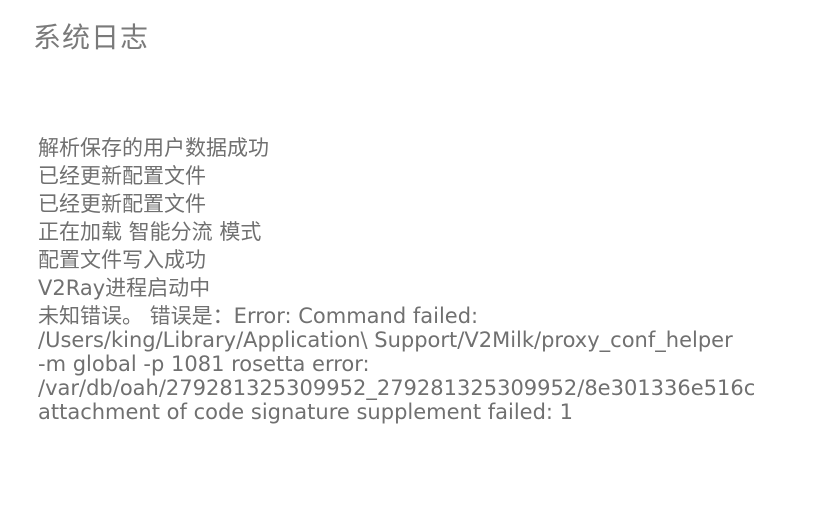 This screenshot has width=840, height=522. I want to click on log-line: 解析保存的用户数据成功, so click(153, 148).